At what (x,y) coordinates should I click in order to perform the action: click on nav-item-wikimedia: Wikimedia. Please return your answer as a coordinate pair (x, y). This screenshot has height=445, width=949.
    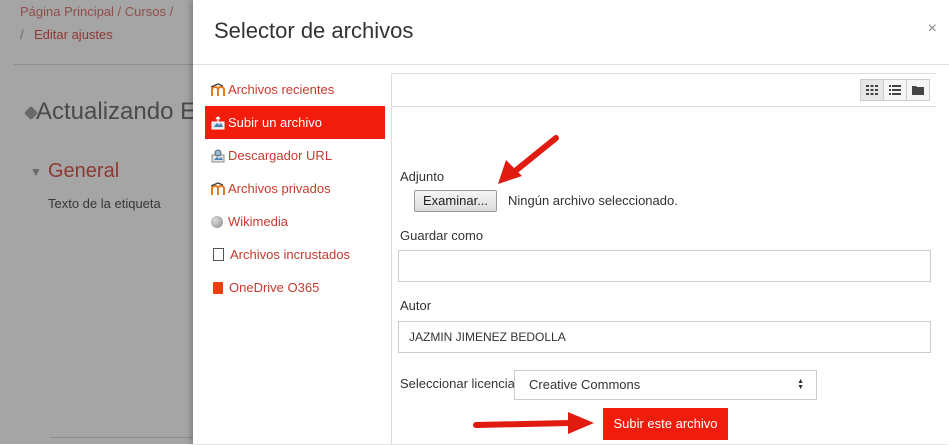
    Looking at the image, I should click on (295, 221).